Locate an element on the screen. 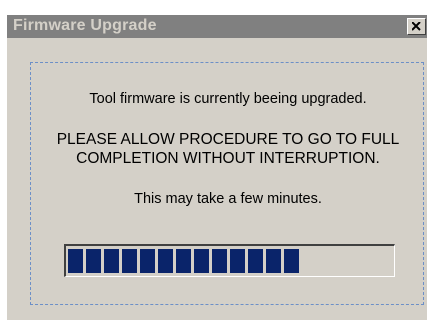 This screenshot has width=427, height=320. duration-message: This may take a few minutes. is located at coordinates (228, 199).